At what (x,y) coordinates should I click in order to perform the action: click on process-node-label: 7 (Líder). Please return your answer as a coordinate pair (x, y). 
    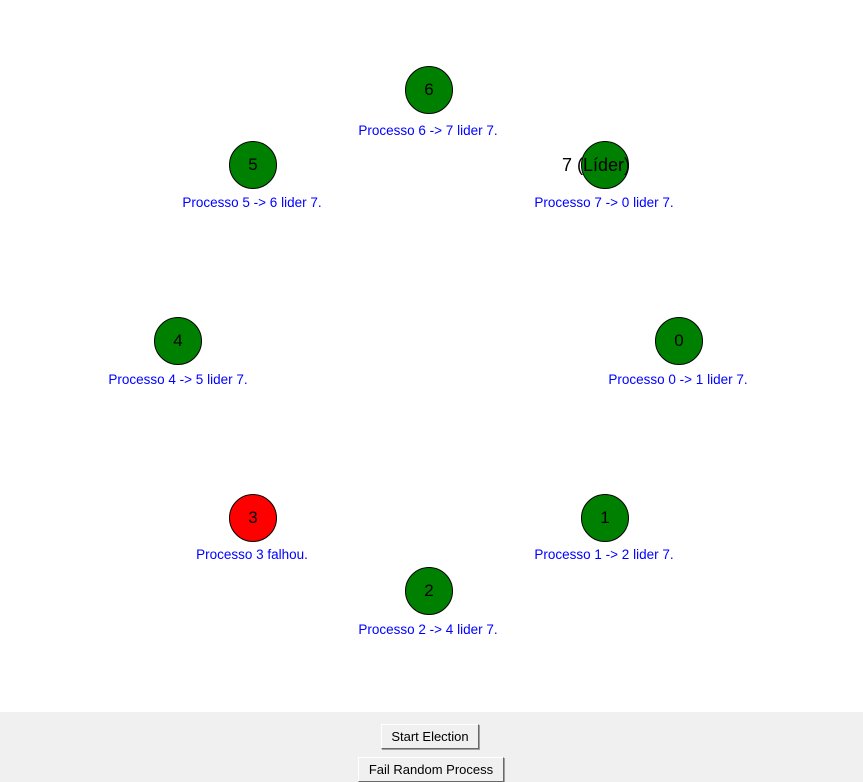
    Looking at the image, I should click on (596, 164).